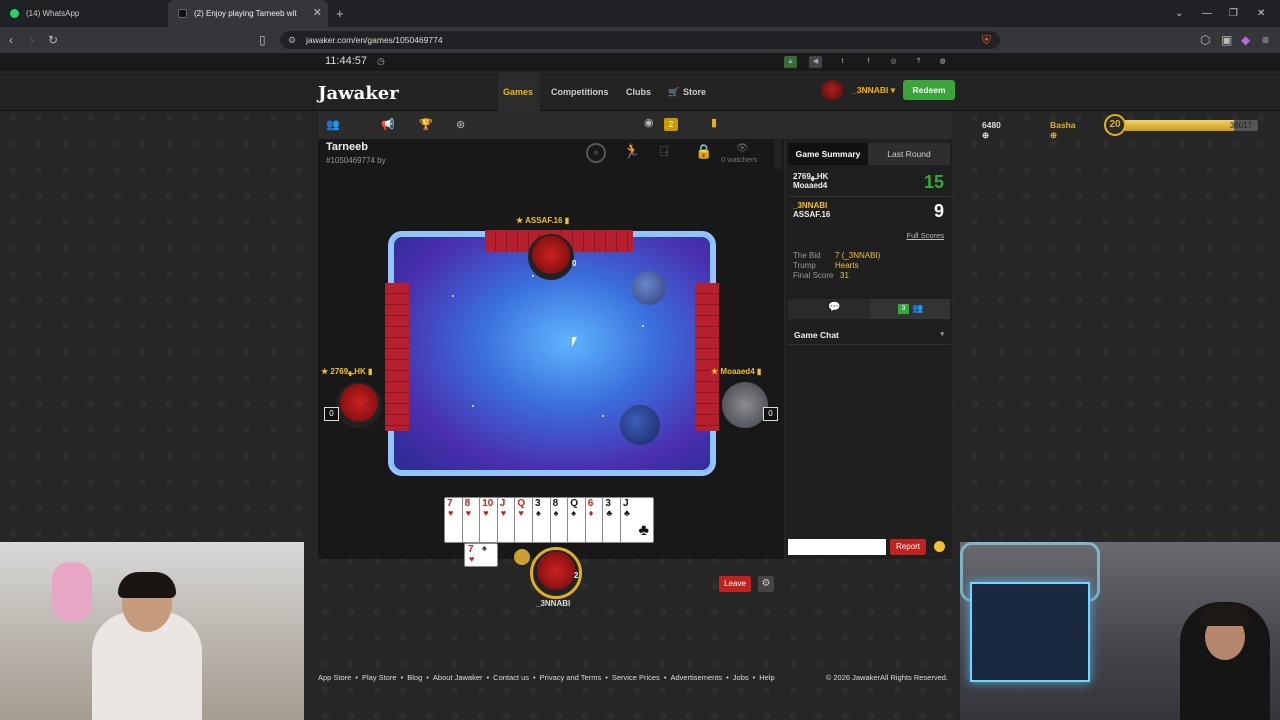  What do you see at coordinates (1233, 13) in the screenshot?
I see `maximize-icon: ❐` at bounding box center [1233, 13].